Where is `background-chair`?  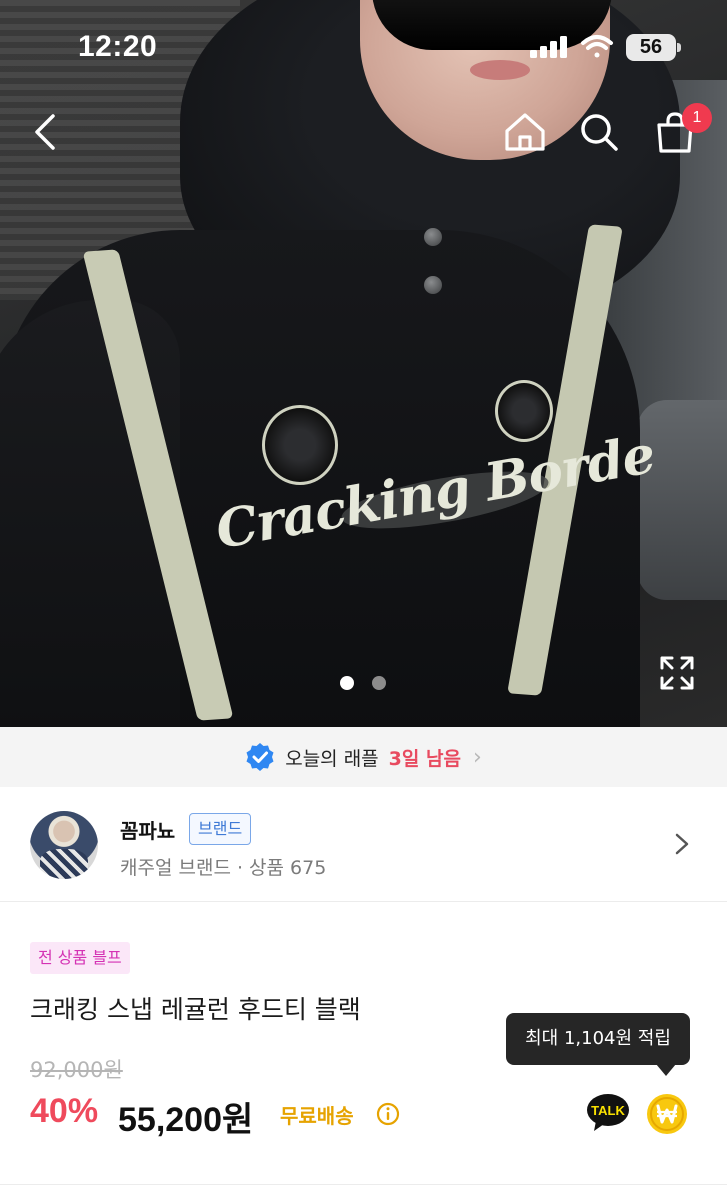
background-chair is located at coordinates (682, 500).